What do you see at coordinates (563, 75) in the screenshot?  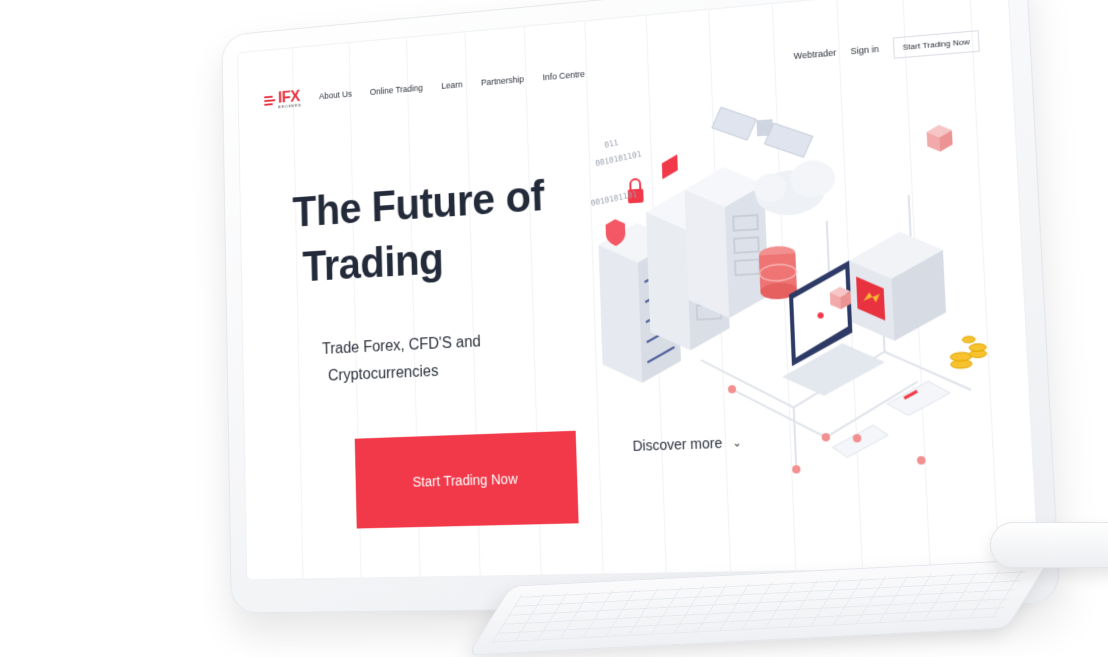 I see `nav-link-info-centre: Info Centre` at bounding box center [563, 75].